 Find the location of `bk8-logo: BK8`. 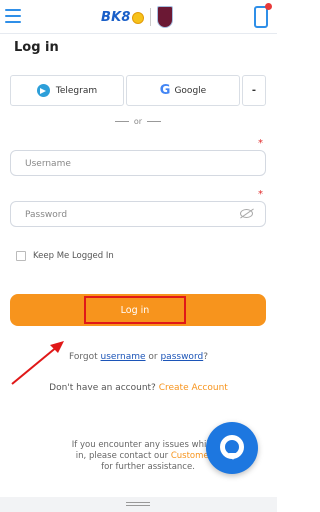

bk8-logo: BK8 is located at coordinates (137, 17).